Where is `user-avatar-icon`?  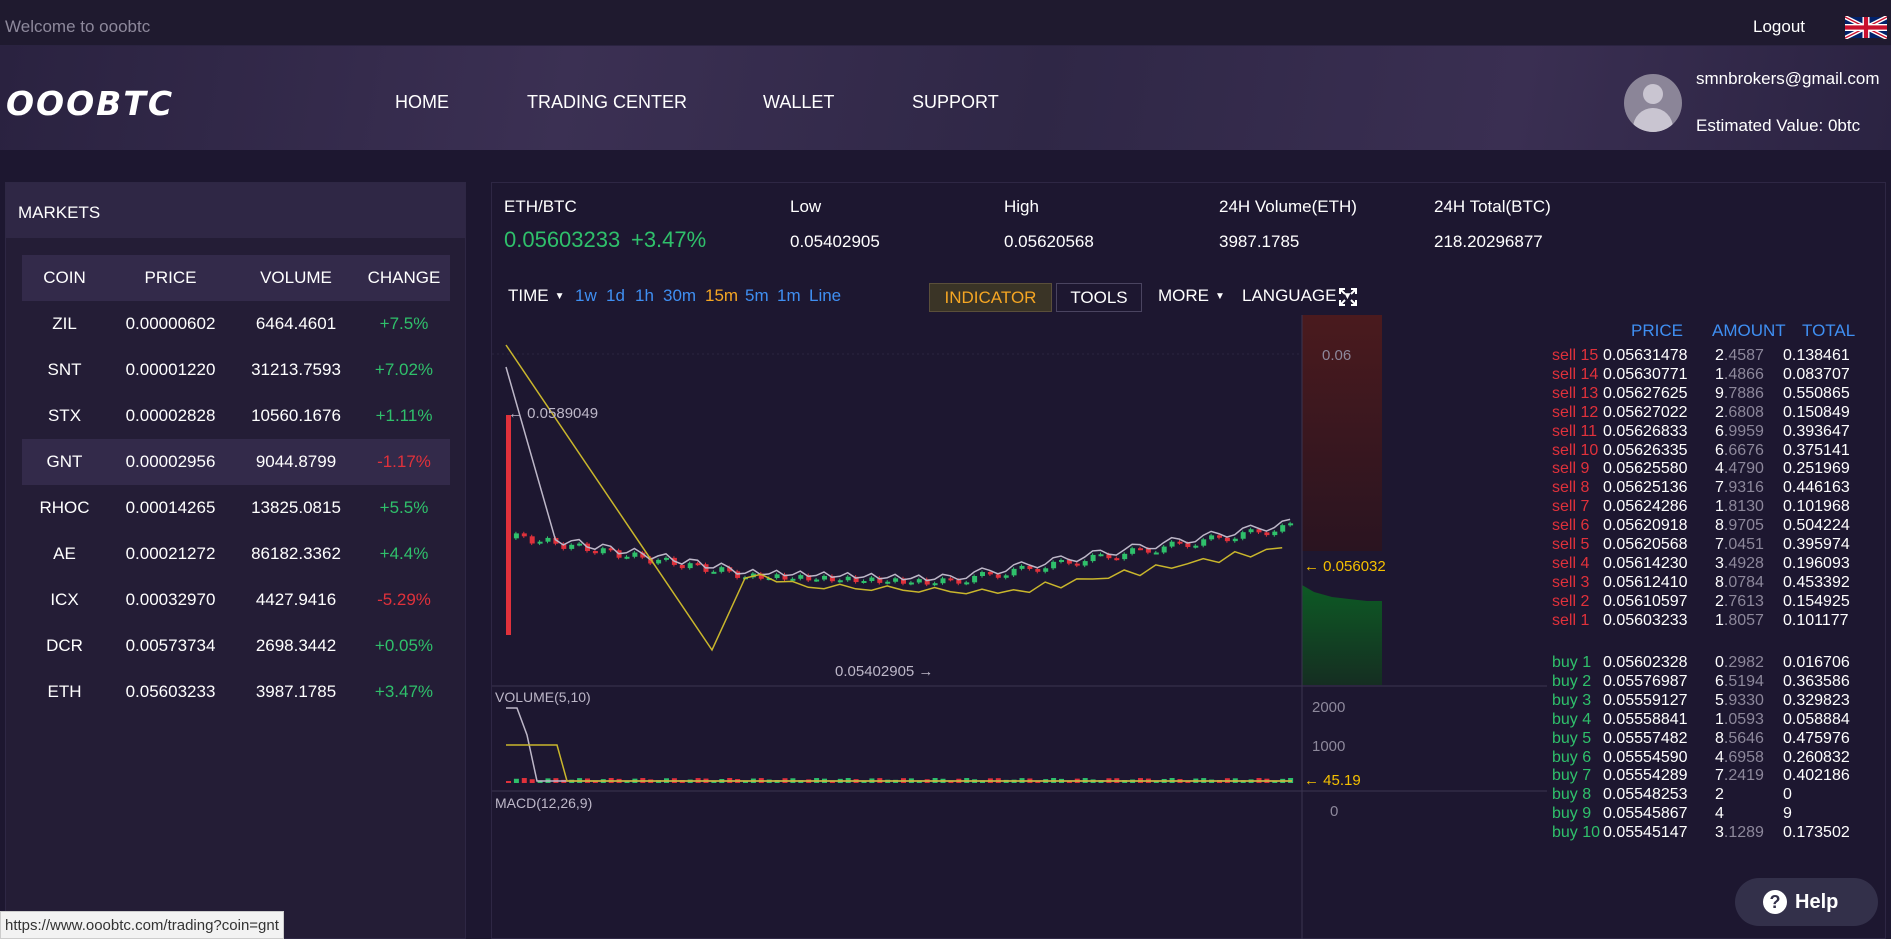
user-avatar-icon is located at coordinates (1653, 103).